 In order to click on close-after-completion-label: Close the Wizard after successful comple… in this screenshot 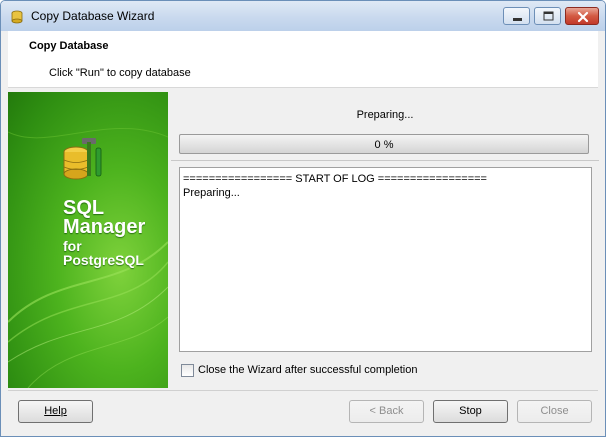, I will do `click(308, 370)`.